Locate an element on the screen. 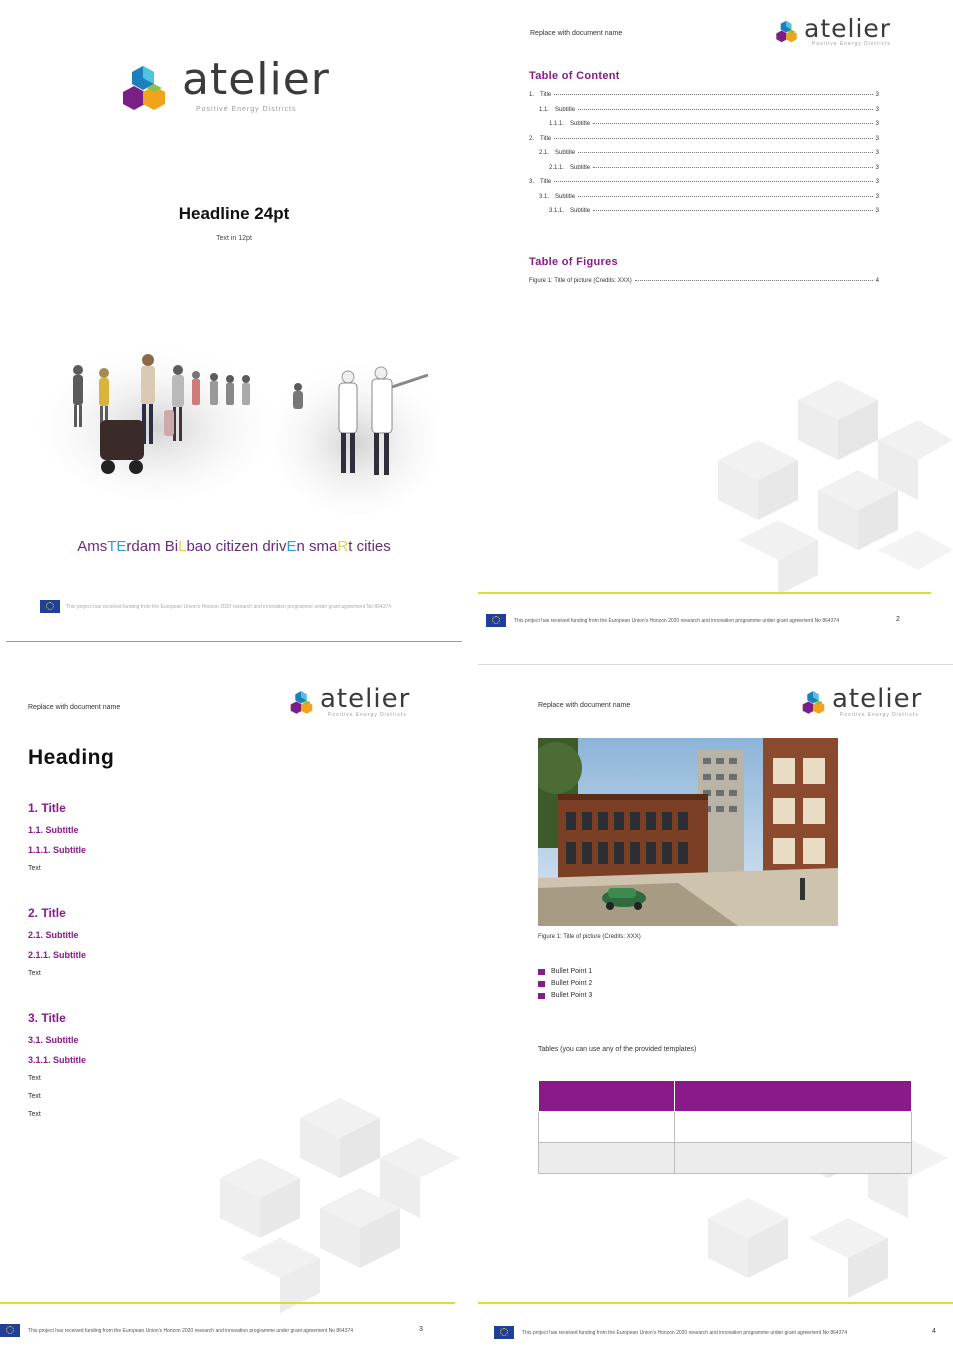 The image size is (953, 1352). page-number: 4 is located at coordinates (934, 1331).